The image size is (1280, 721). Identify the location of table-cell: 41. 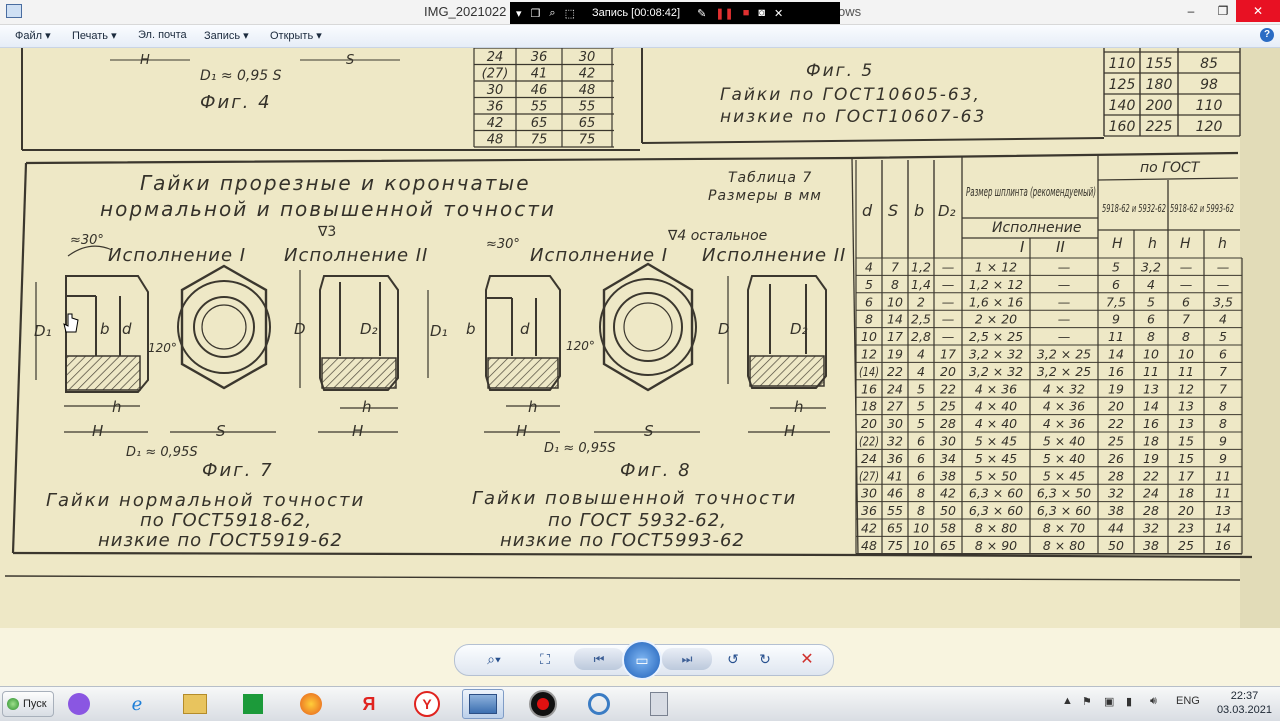
(895, 475).